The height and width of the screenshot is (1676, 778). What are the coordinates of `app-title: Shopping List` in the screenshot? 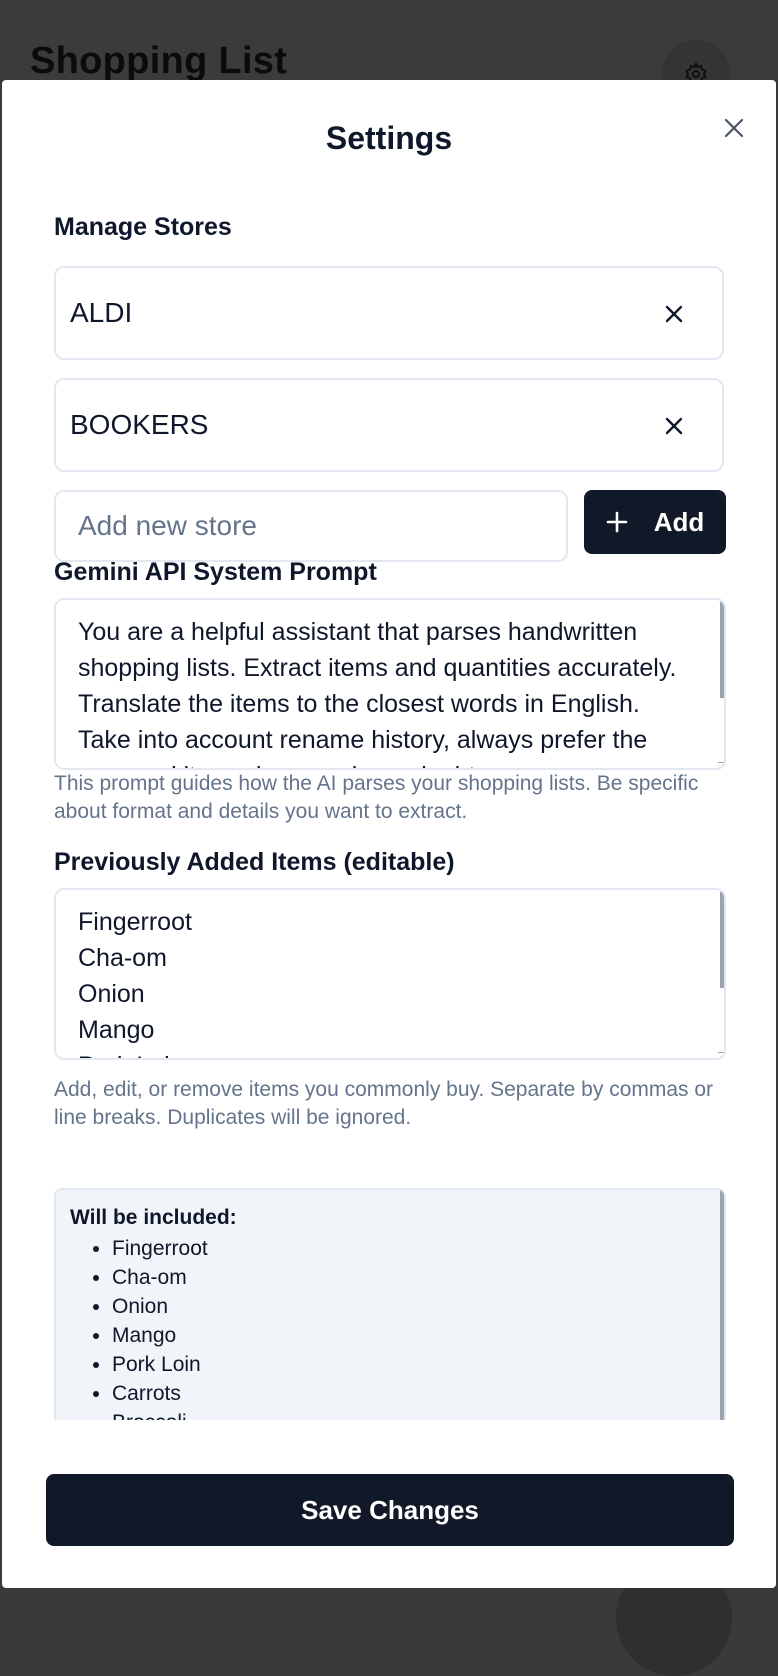 It's located at (159, 61).